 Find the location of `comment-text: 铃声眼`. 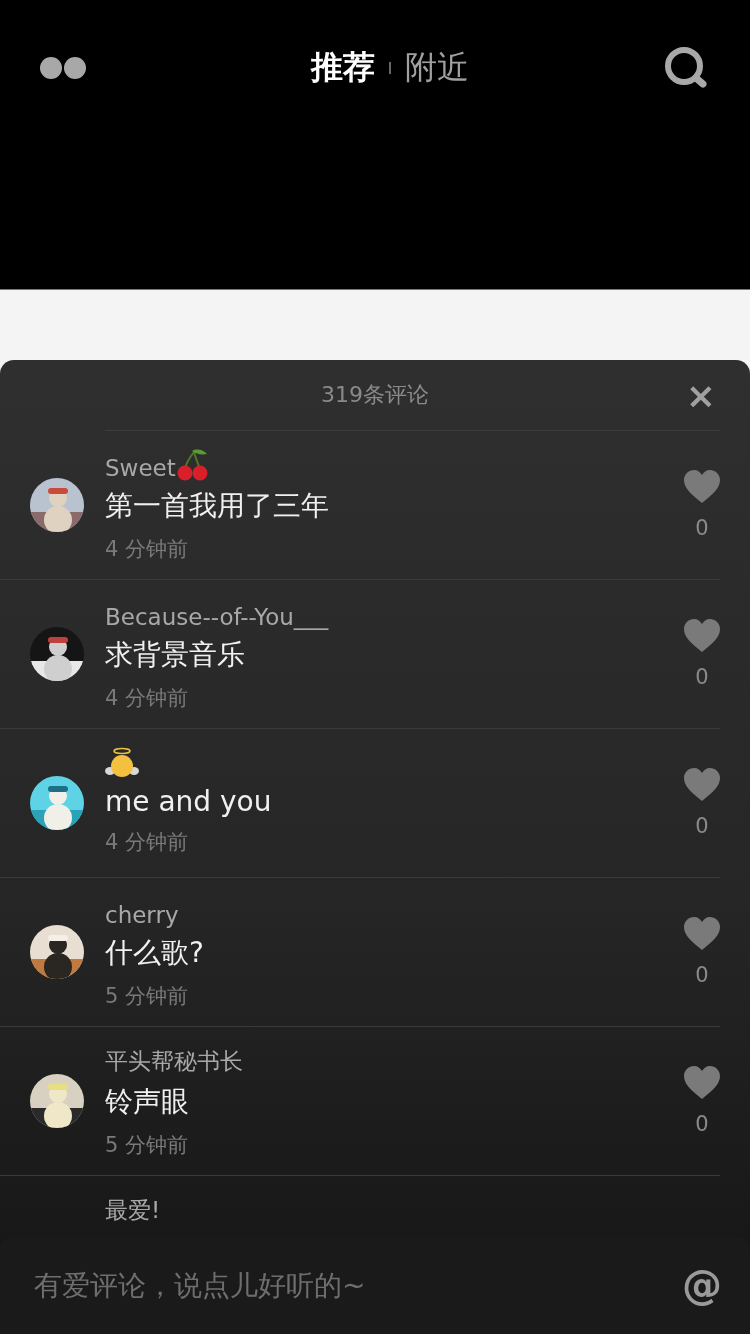

comment-text: 铃声眼 is located at coordinates (147, 1102).